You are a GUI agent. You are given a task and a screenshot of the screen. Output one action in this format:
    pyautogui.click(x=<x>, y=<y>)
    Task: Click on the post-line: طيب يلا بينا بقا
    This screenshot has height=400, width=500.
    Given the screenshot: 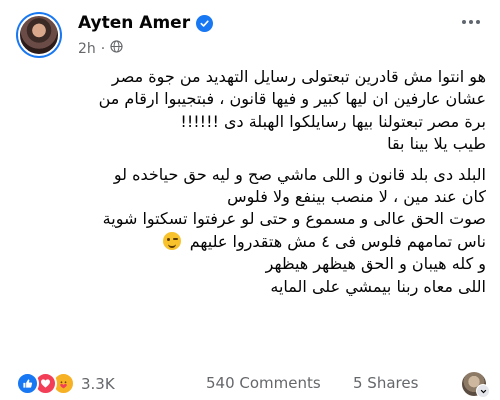 What is the action you would take?
    pyautogui.click(x=436, y=144)
    